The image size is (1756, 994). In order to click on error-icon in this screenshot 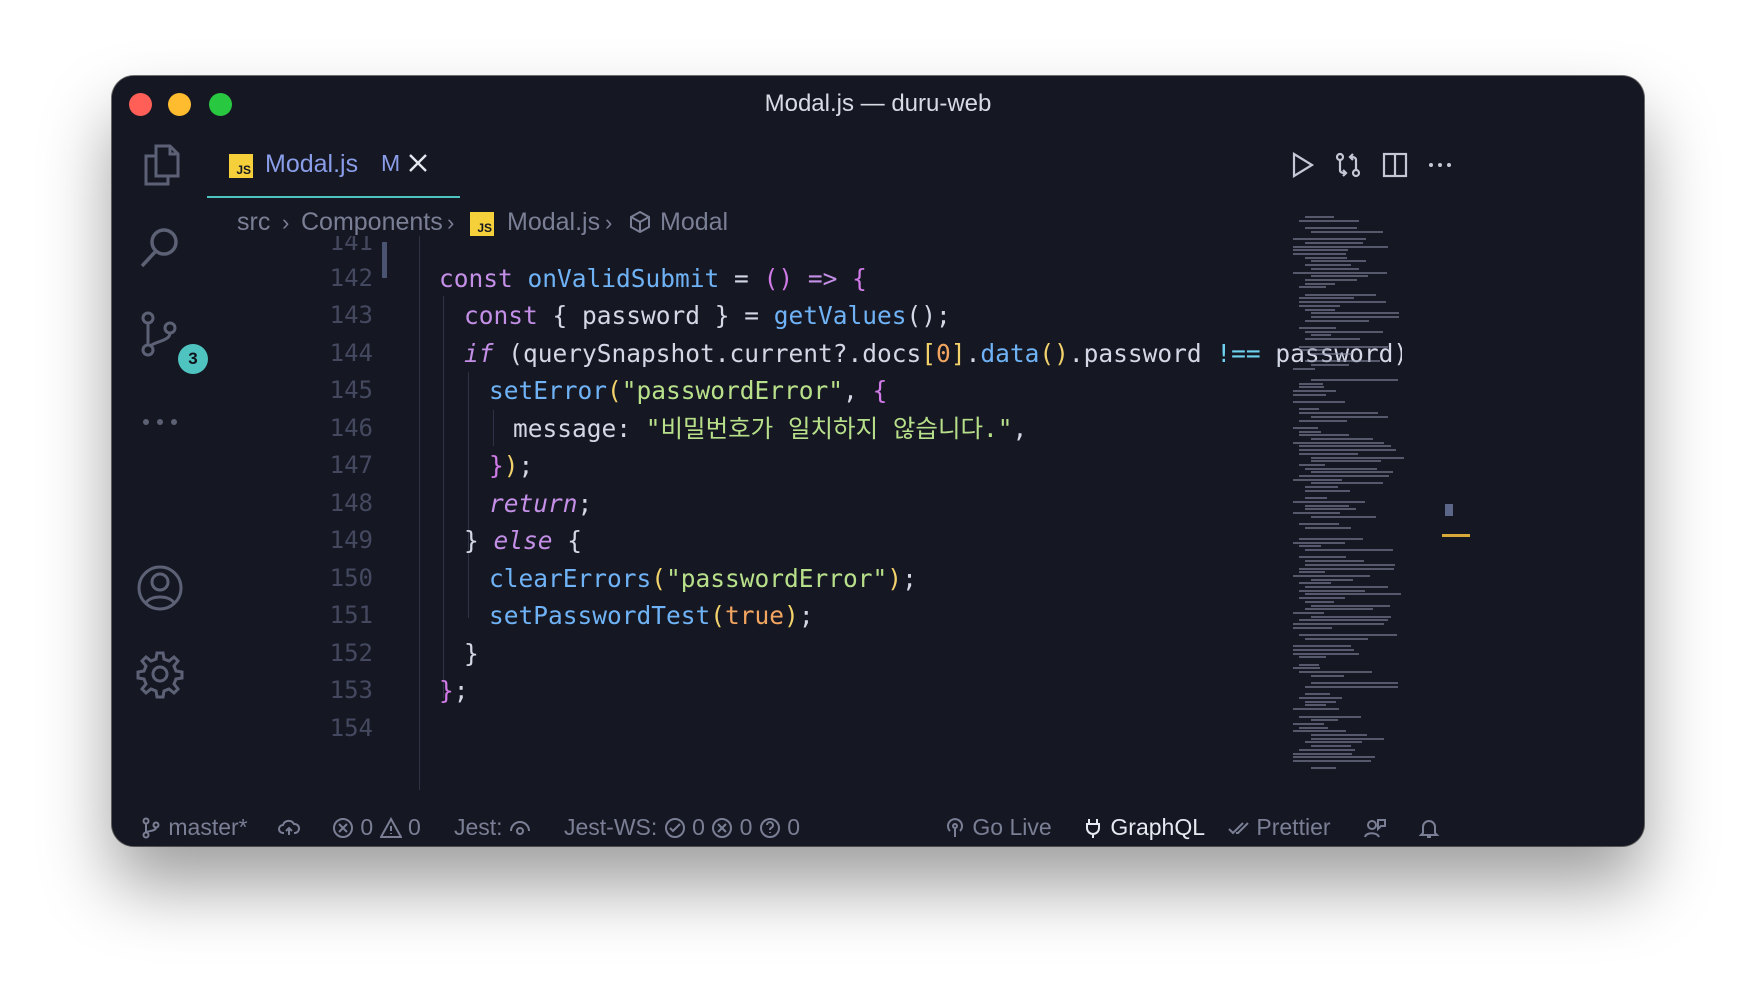, I will do `click(343, 828)`.